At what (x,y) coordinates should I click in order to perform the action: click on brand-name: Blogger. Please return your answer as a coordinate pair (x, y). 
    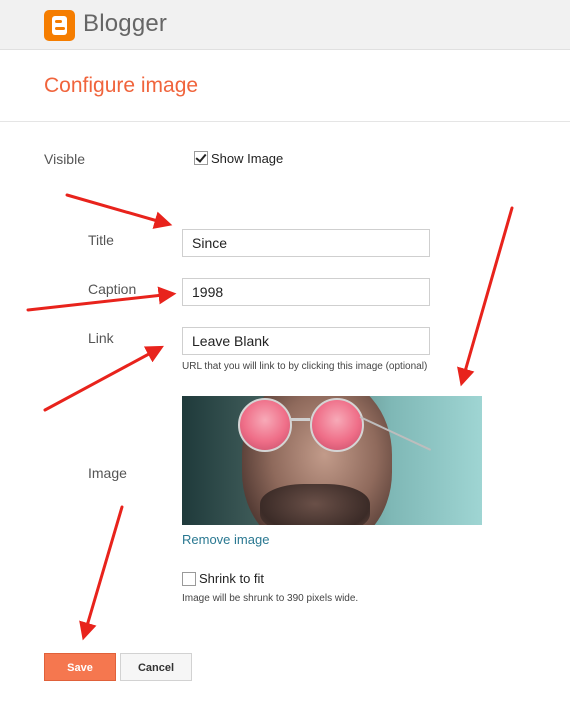
    Looking at the image, I should click on (125, 23).